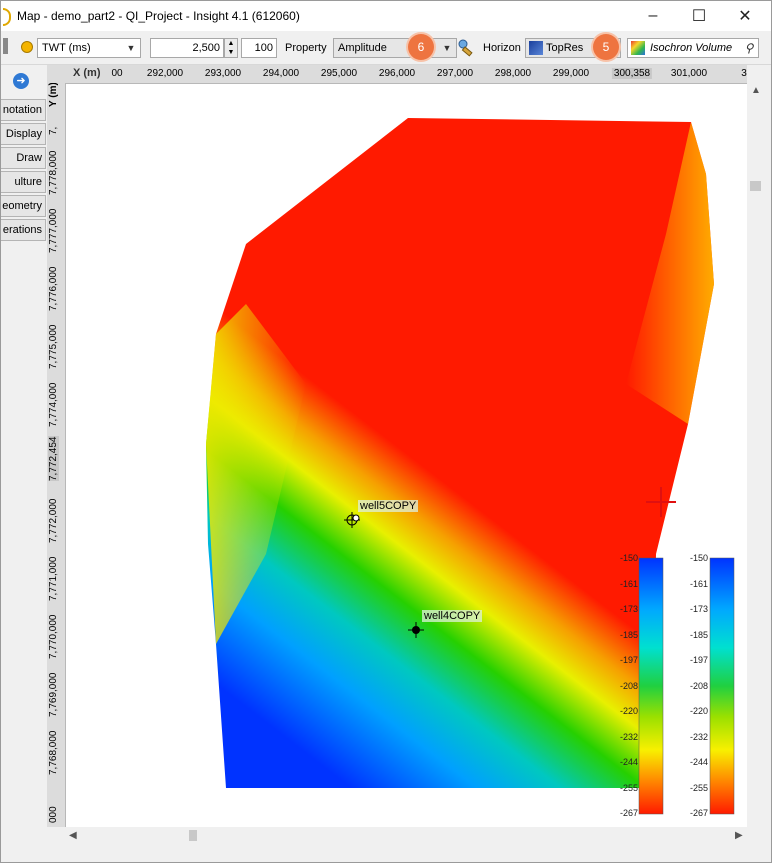 The image size is (772, 863). I want to click on scroll-up-icon: ▲, so click(756, 90).